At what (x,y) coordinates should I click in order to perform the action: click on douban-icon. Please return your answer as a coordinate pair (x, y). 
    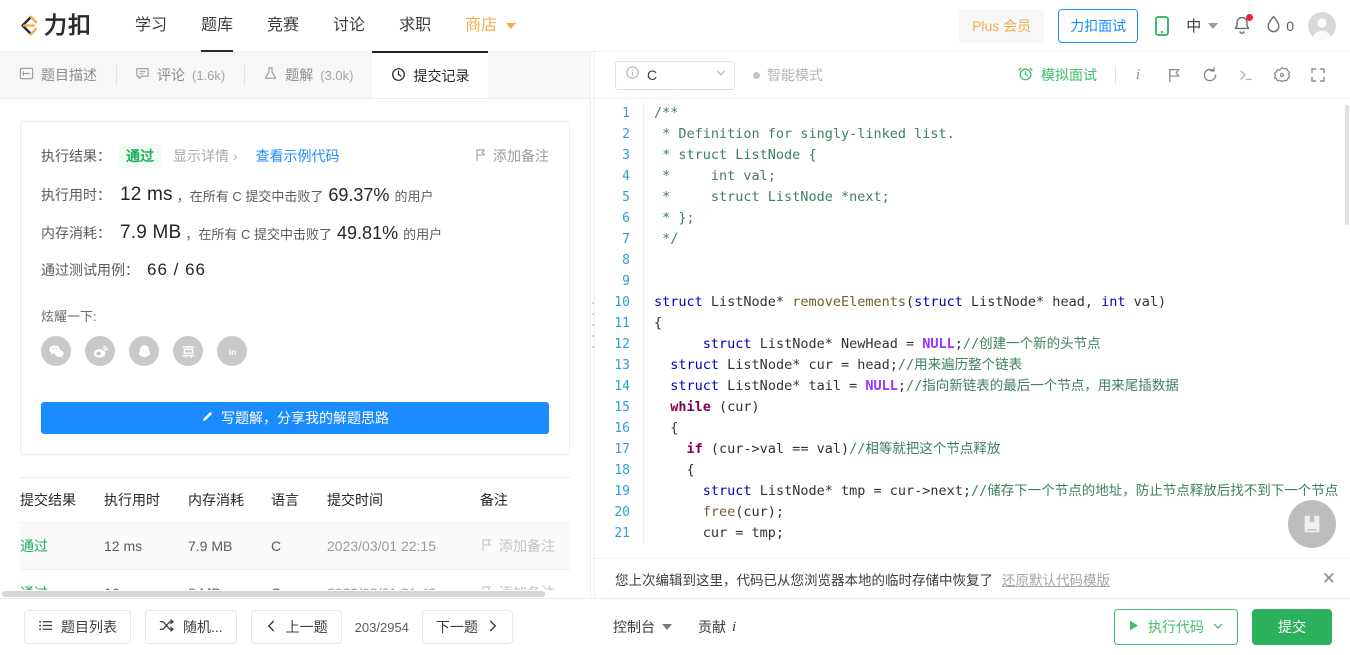
    Looking at the image, I should click on (188, 351).